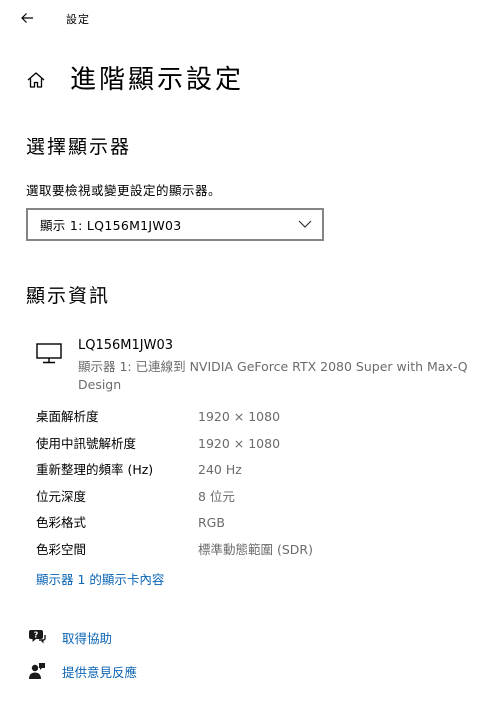 The height and width of the screenshot is (702, 500). I want to click on page-header: 進階顯示設定, so click(135, 80).